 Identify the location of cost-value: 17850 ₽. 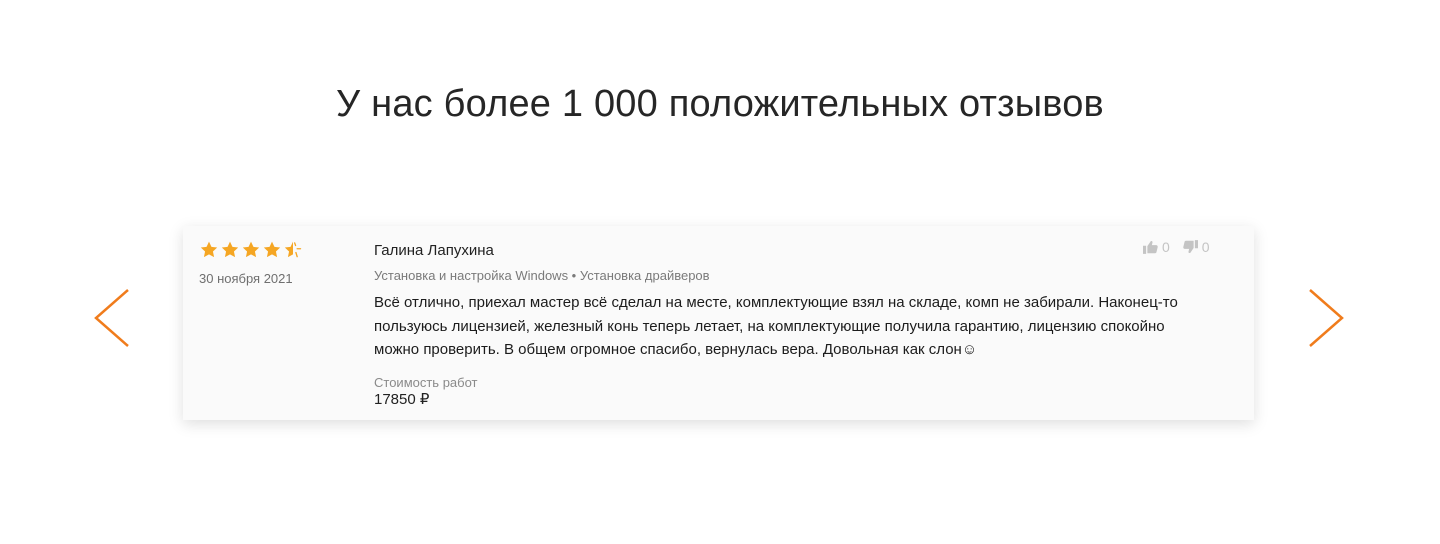
(402, 399).